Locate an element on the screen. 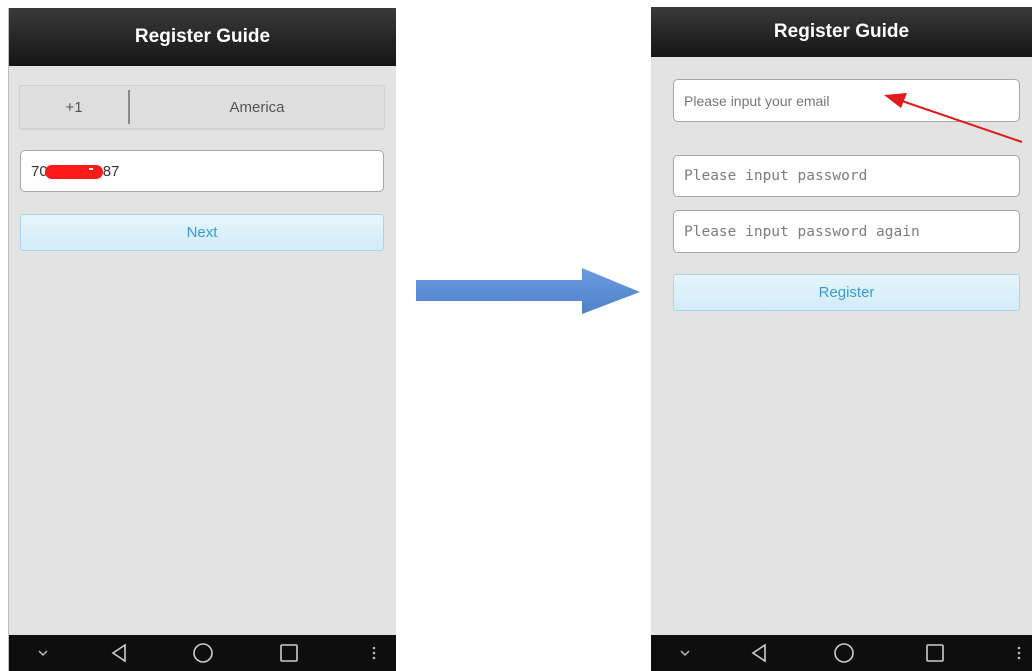 The image size is (1032, 671). password-confirm-field: Please input password again is located at coordinates (846, 231).